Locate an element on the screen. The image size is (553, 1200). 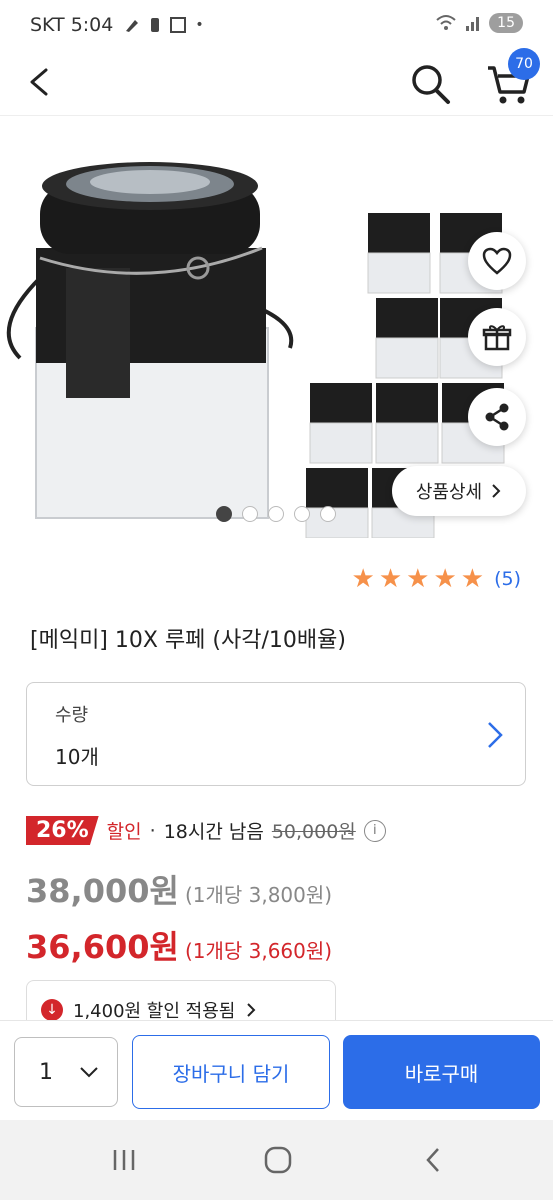
rating: ★ ★ ★ ★ ★ (5) is located at coordinates (436, 579).